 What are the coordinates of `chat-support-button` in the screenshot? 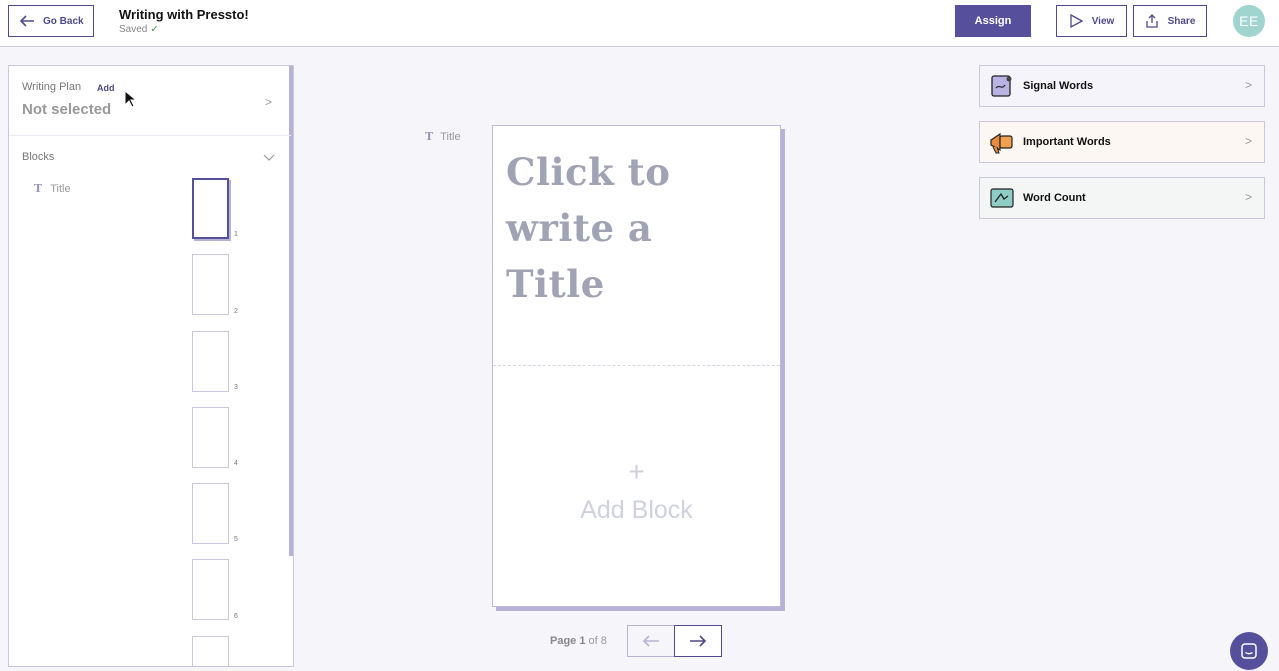 It's located at (1249, 651).